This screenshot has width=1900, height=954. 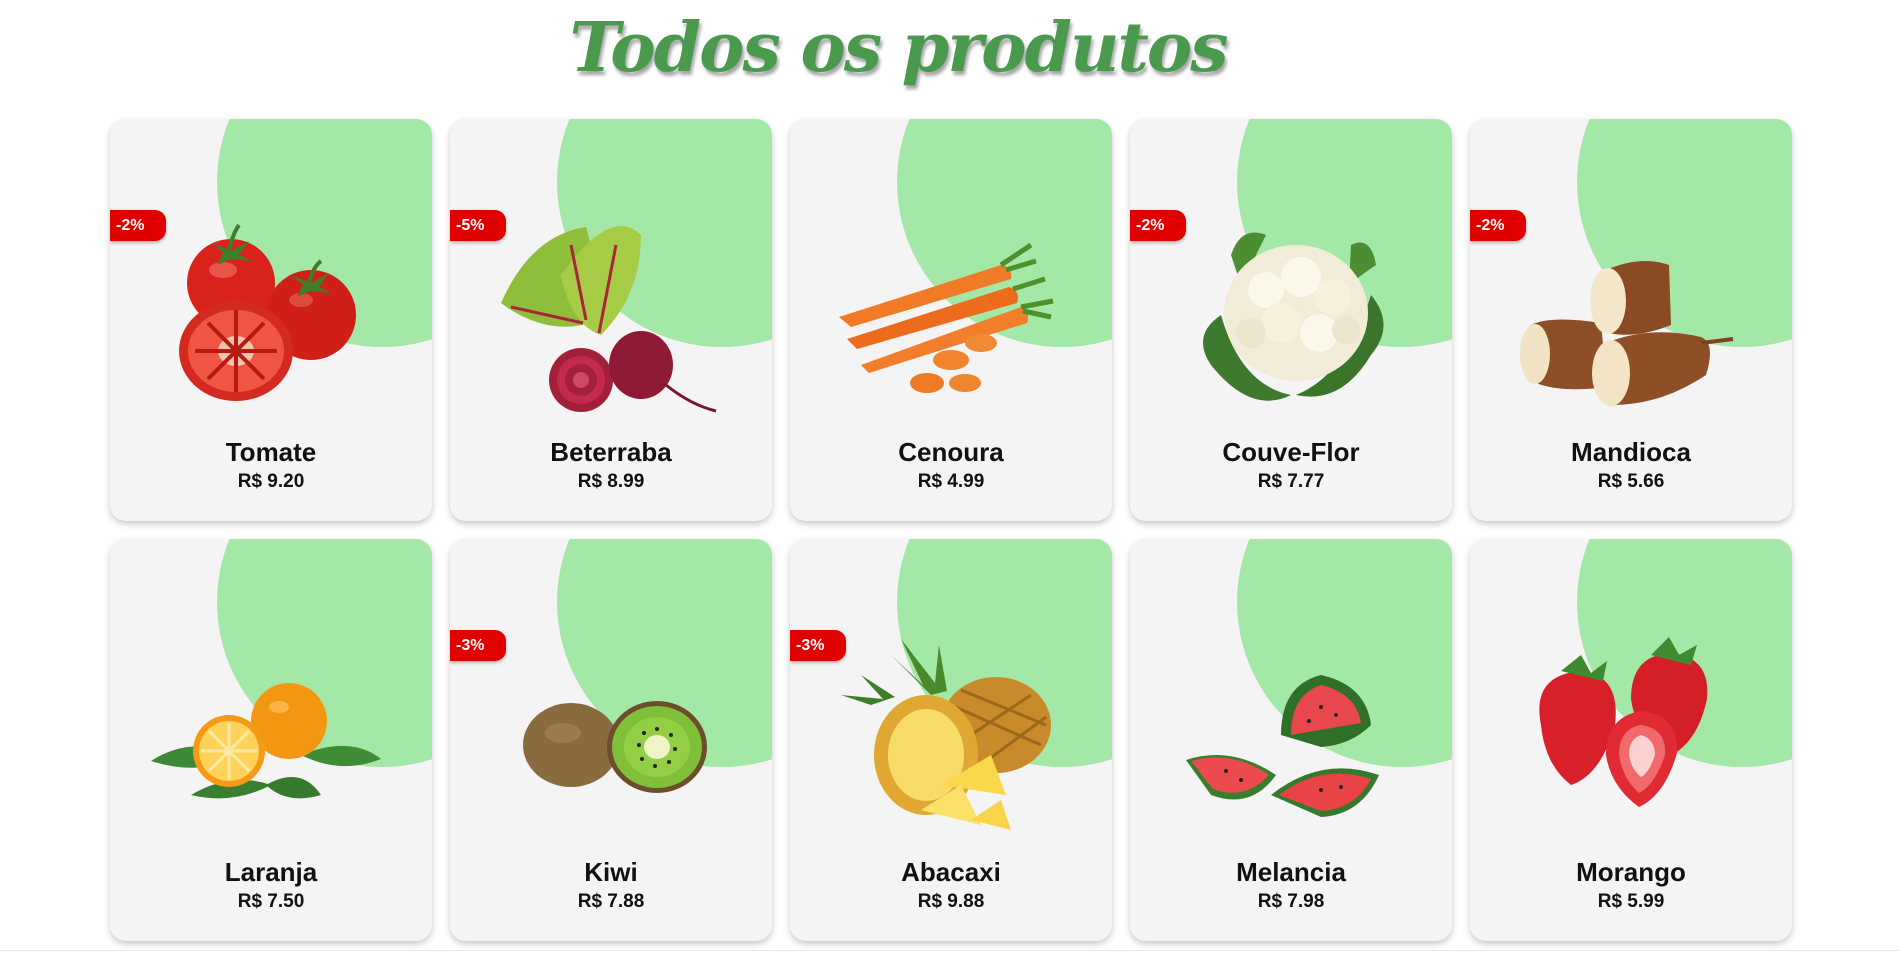 I want to click on cassava-image, so click(x=1627, y=333).